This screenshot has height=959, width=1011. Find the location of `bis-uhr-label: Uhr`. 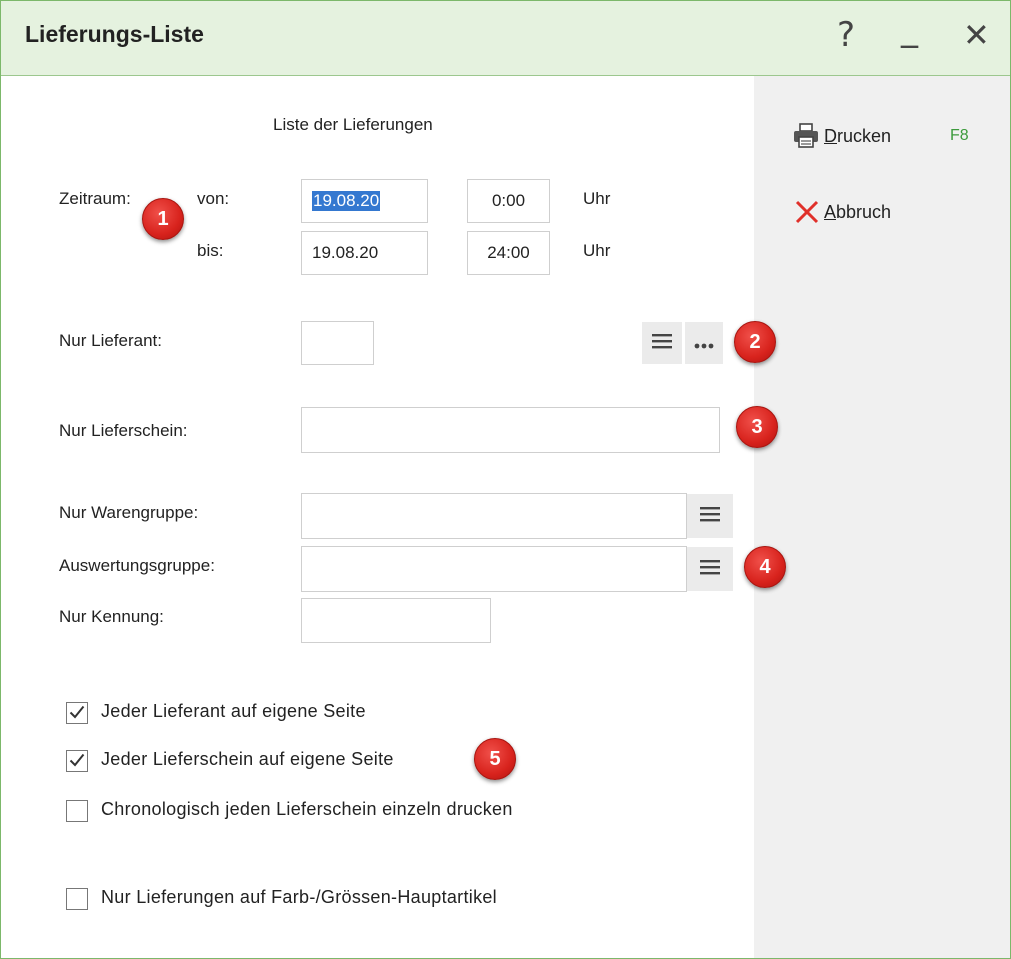

bis-uhr-label: Uhr is located at coordinates (597, 250).